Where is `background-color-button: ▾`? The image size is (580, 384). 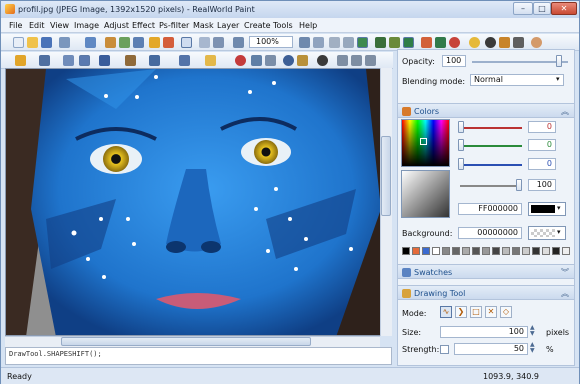 background-color-button: ▾ is located at coordinates (547, 233).